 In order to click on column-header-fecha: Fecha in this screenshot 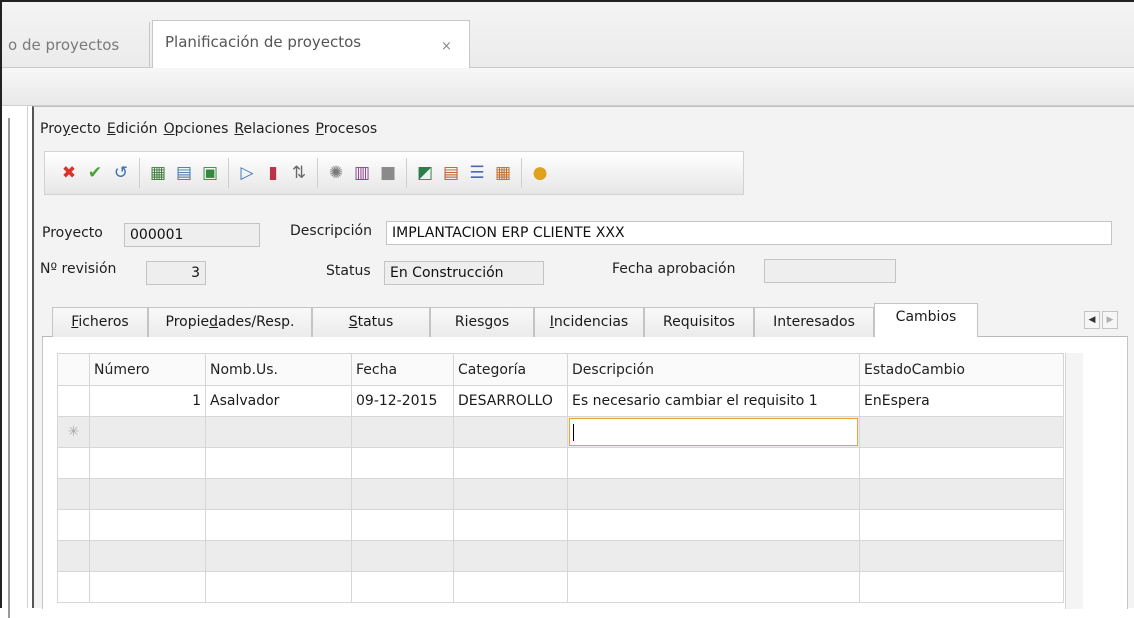, I will do `click(402, 369)`.